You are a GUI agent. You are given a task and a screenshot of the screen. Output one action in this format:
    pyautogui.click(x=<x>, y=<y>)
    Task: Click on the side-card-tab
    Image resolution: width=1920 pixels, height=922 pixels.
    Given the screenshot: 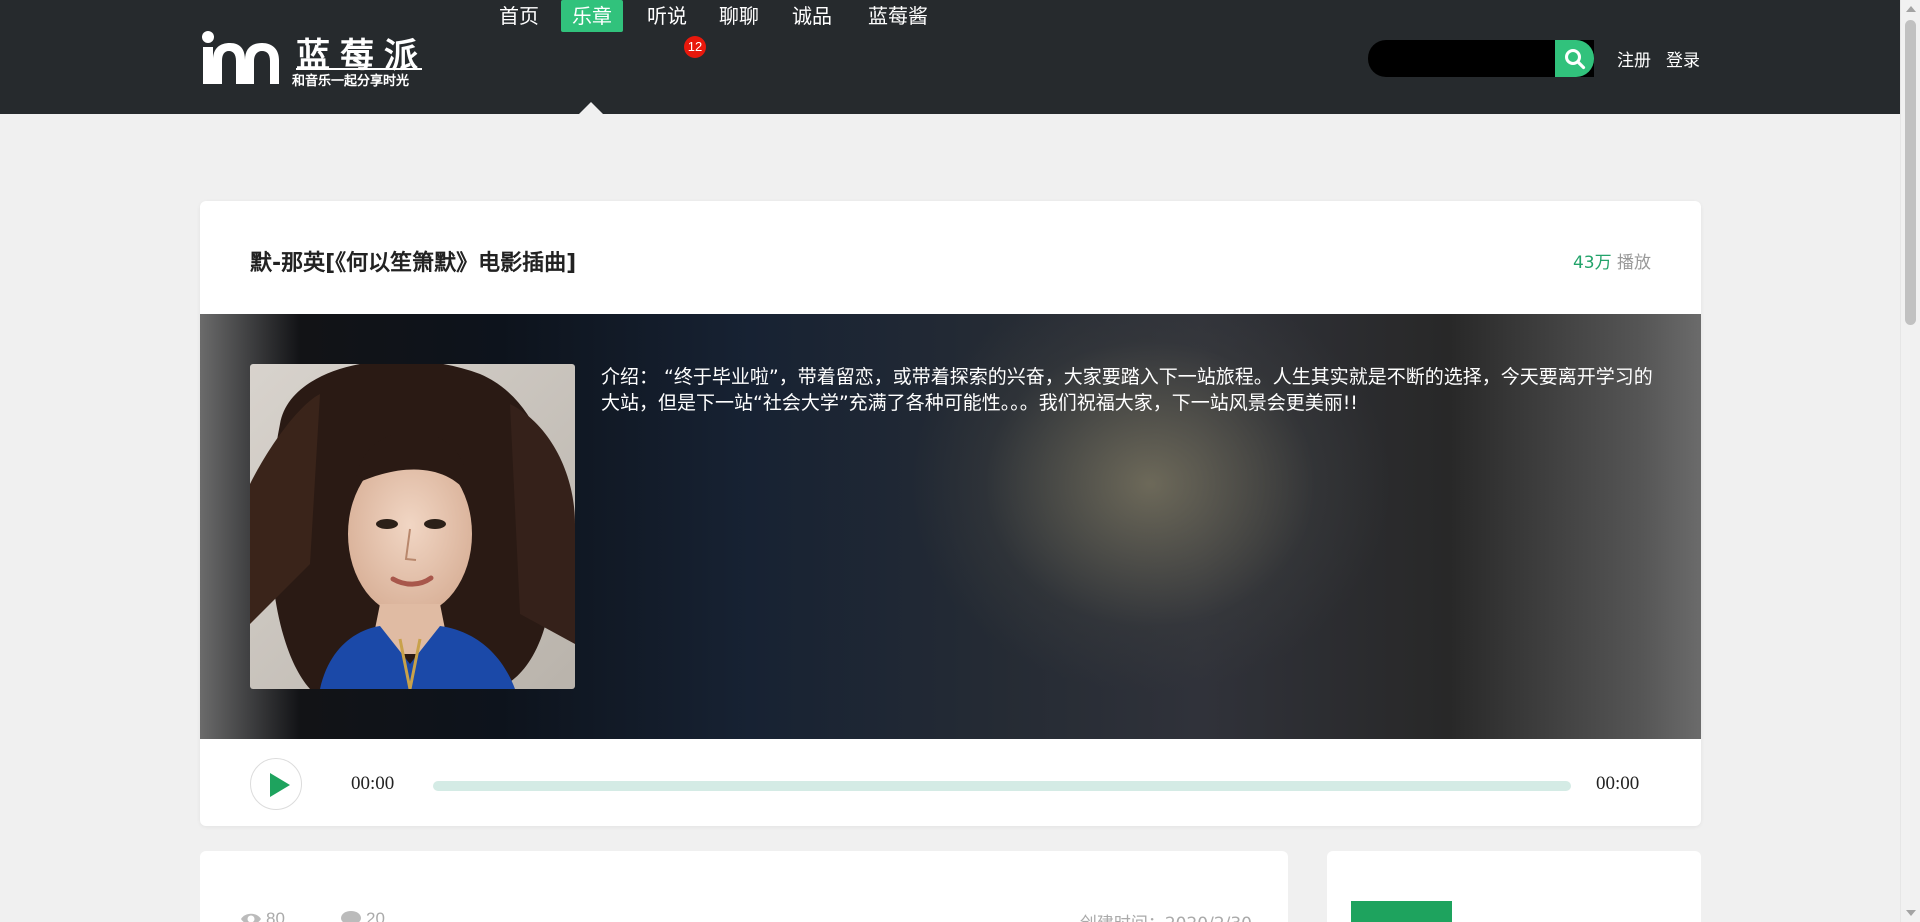 What is the action you would take?
    pyautogui.click(x=1401, y=911)
    